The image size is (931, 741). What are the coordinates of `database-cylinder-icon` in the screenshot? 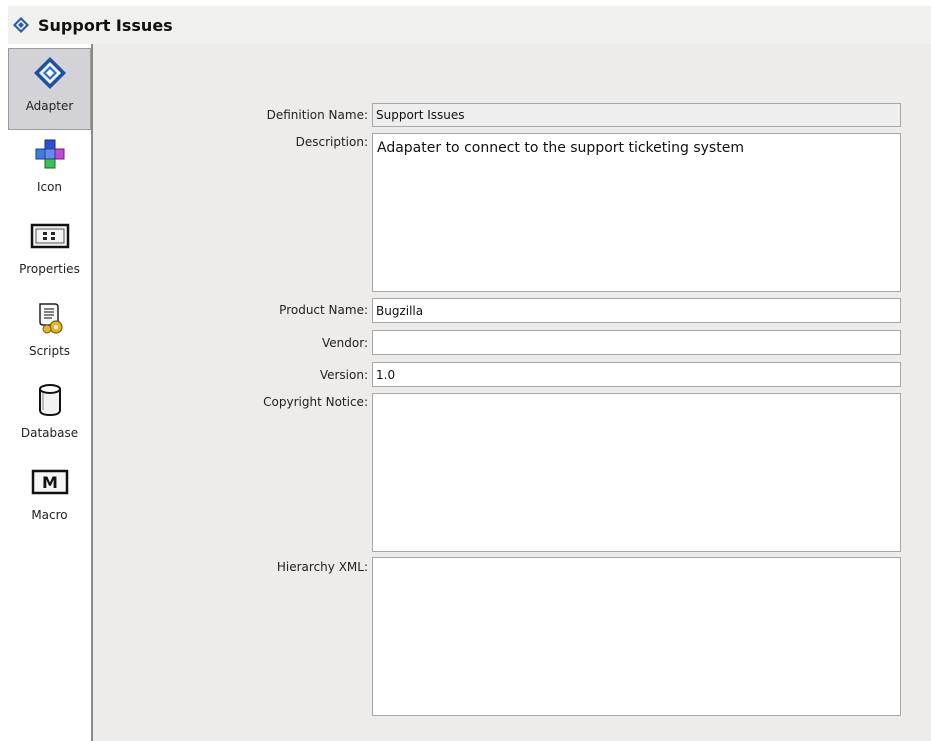 It's located at (50, 400).